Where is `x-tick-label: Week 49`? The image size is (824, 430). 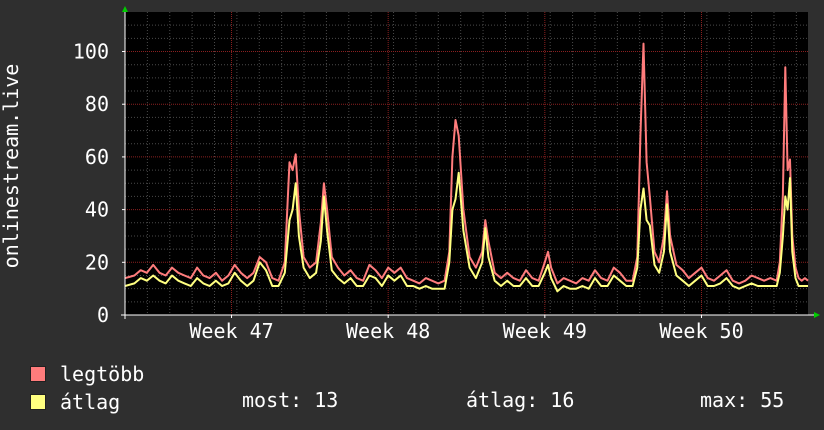
x-tick-label: Week 49 is located at coordinates (545, 331).